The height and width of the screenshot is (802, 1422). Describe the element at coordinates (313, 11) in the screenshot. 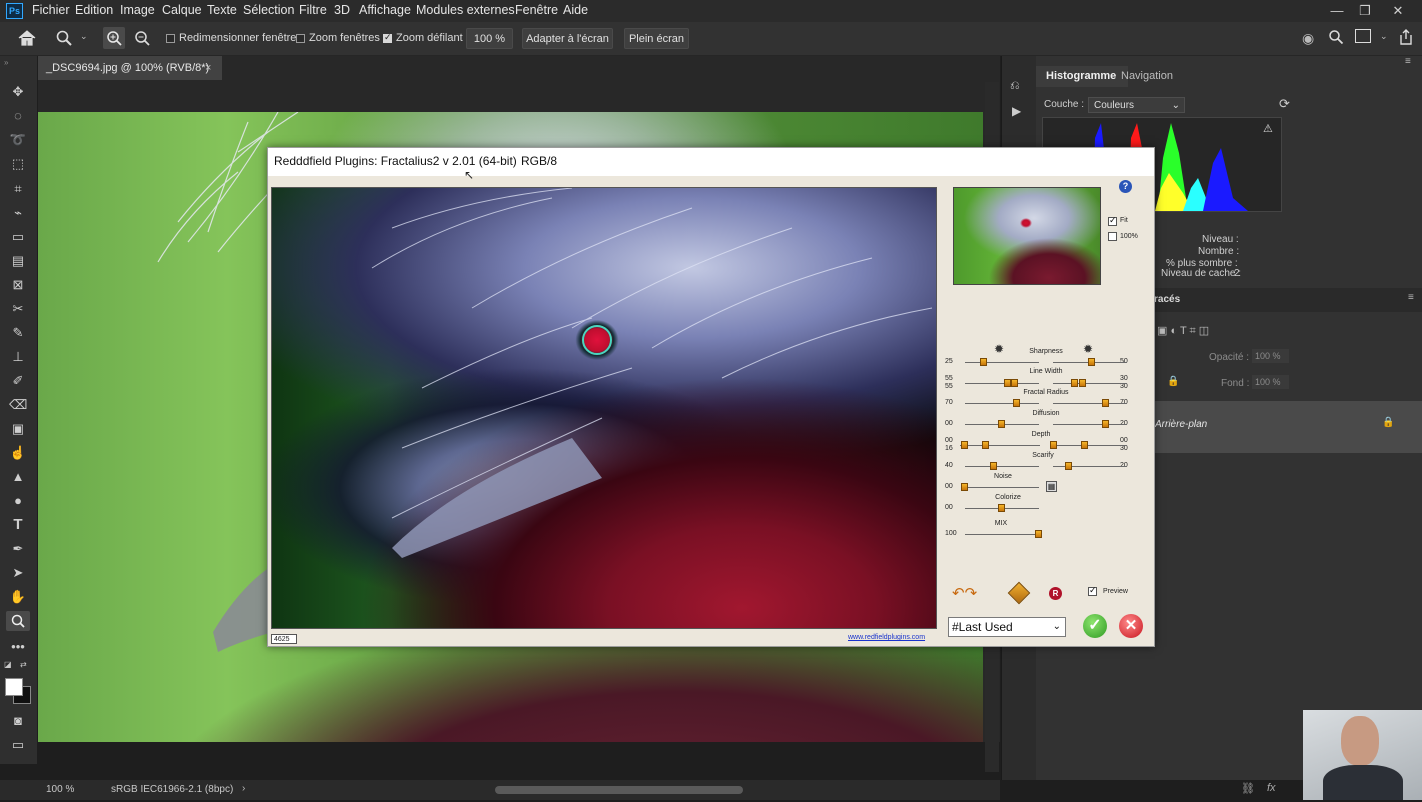

I see `menu-filtre: Filtre` at that location.